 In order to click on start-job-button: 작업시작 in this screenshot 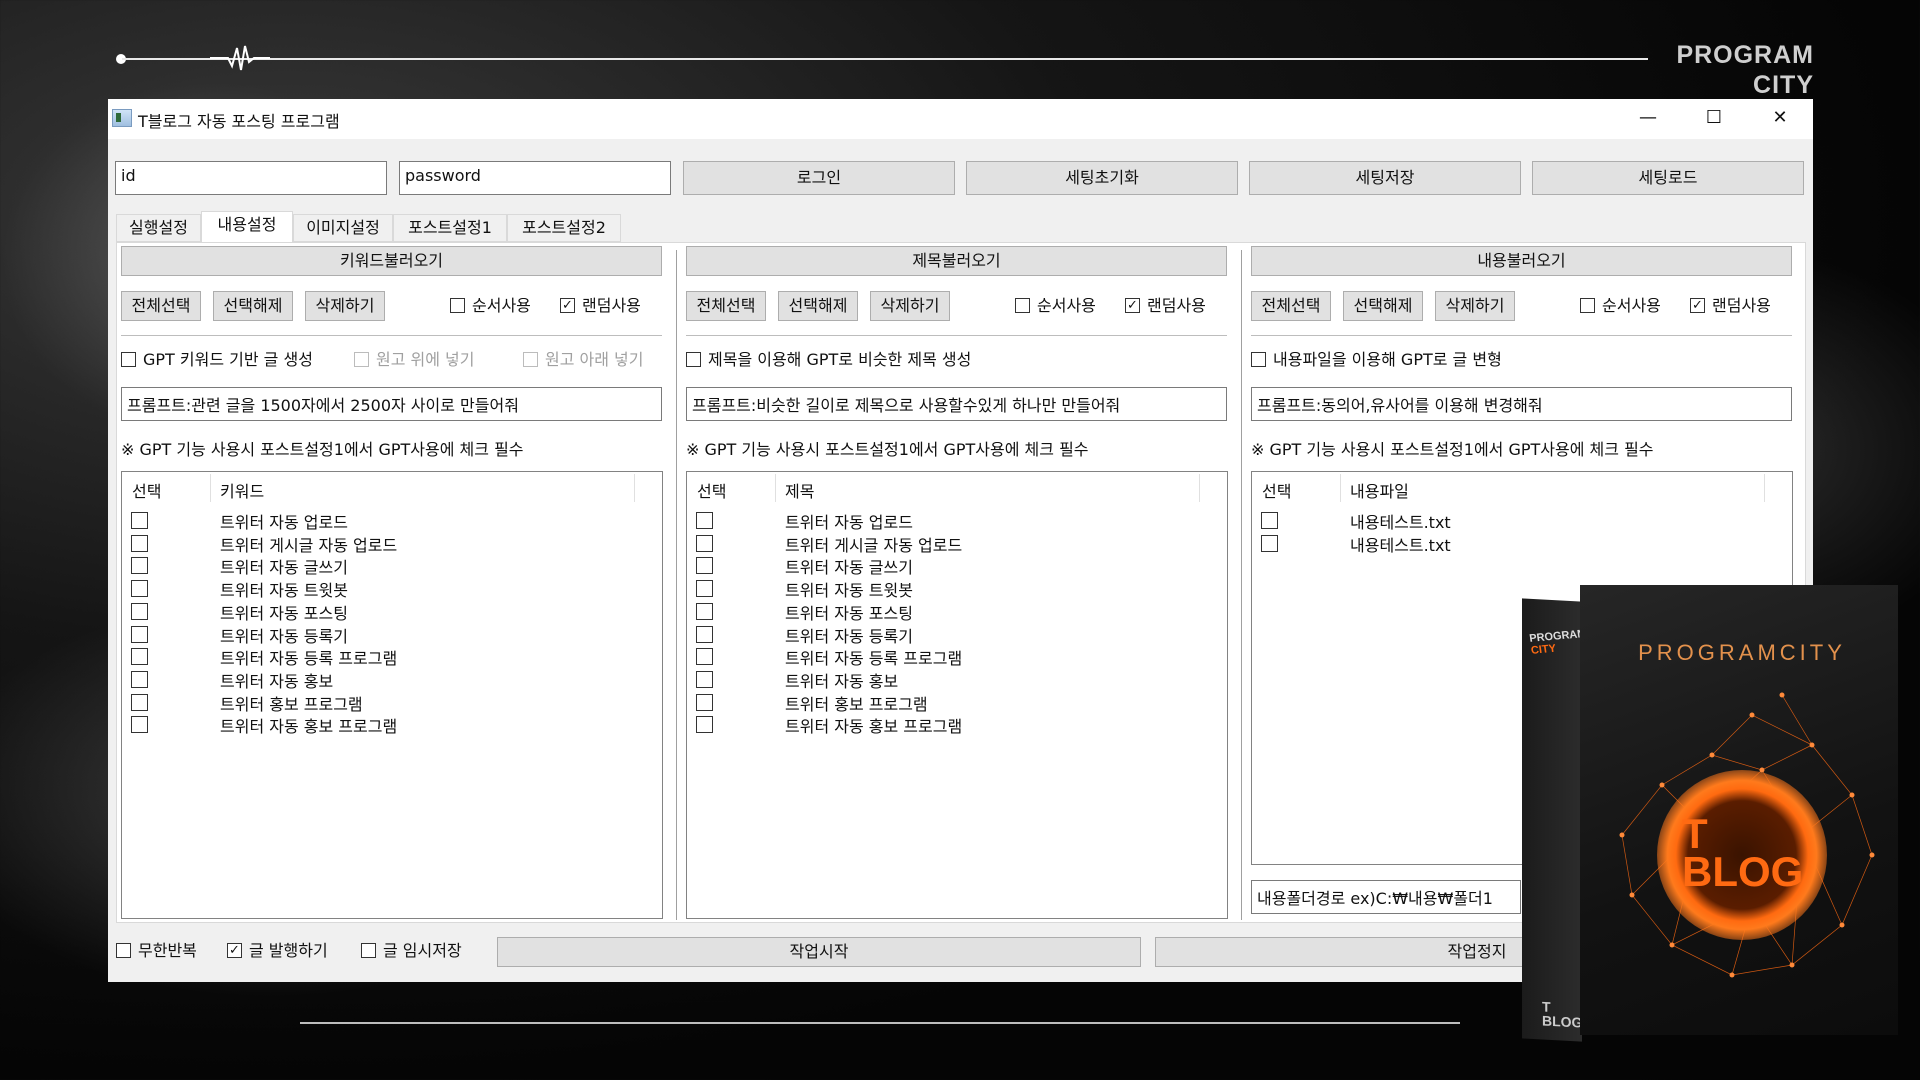, I will do `click(819, 952)`.